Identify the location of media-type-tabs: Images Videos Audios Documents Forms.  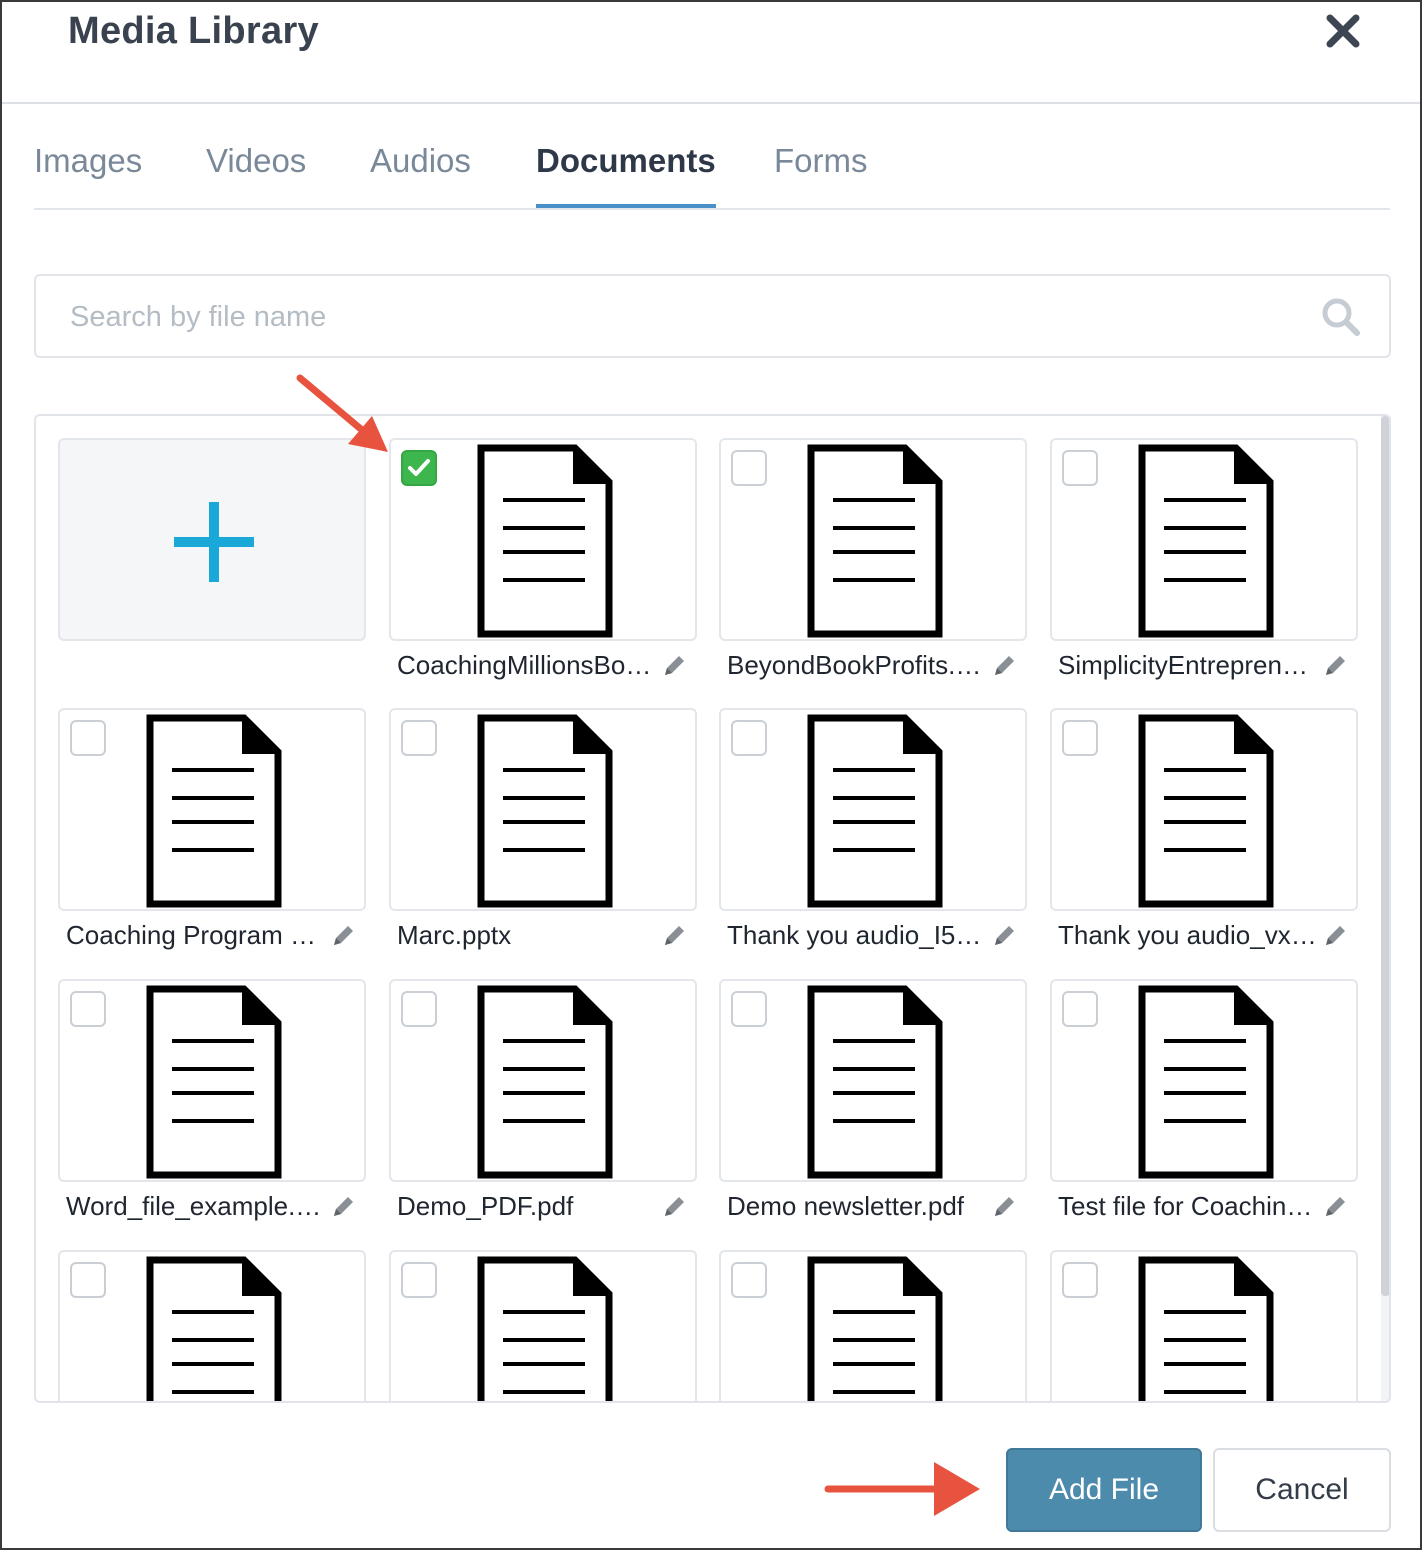
(712, 166).